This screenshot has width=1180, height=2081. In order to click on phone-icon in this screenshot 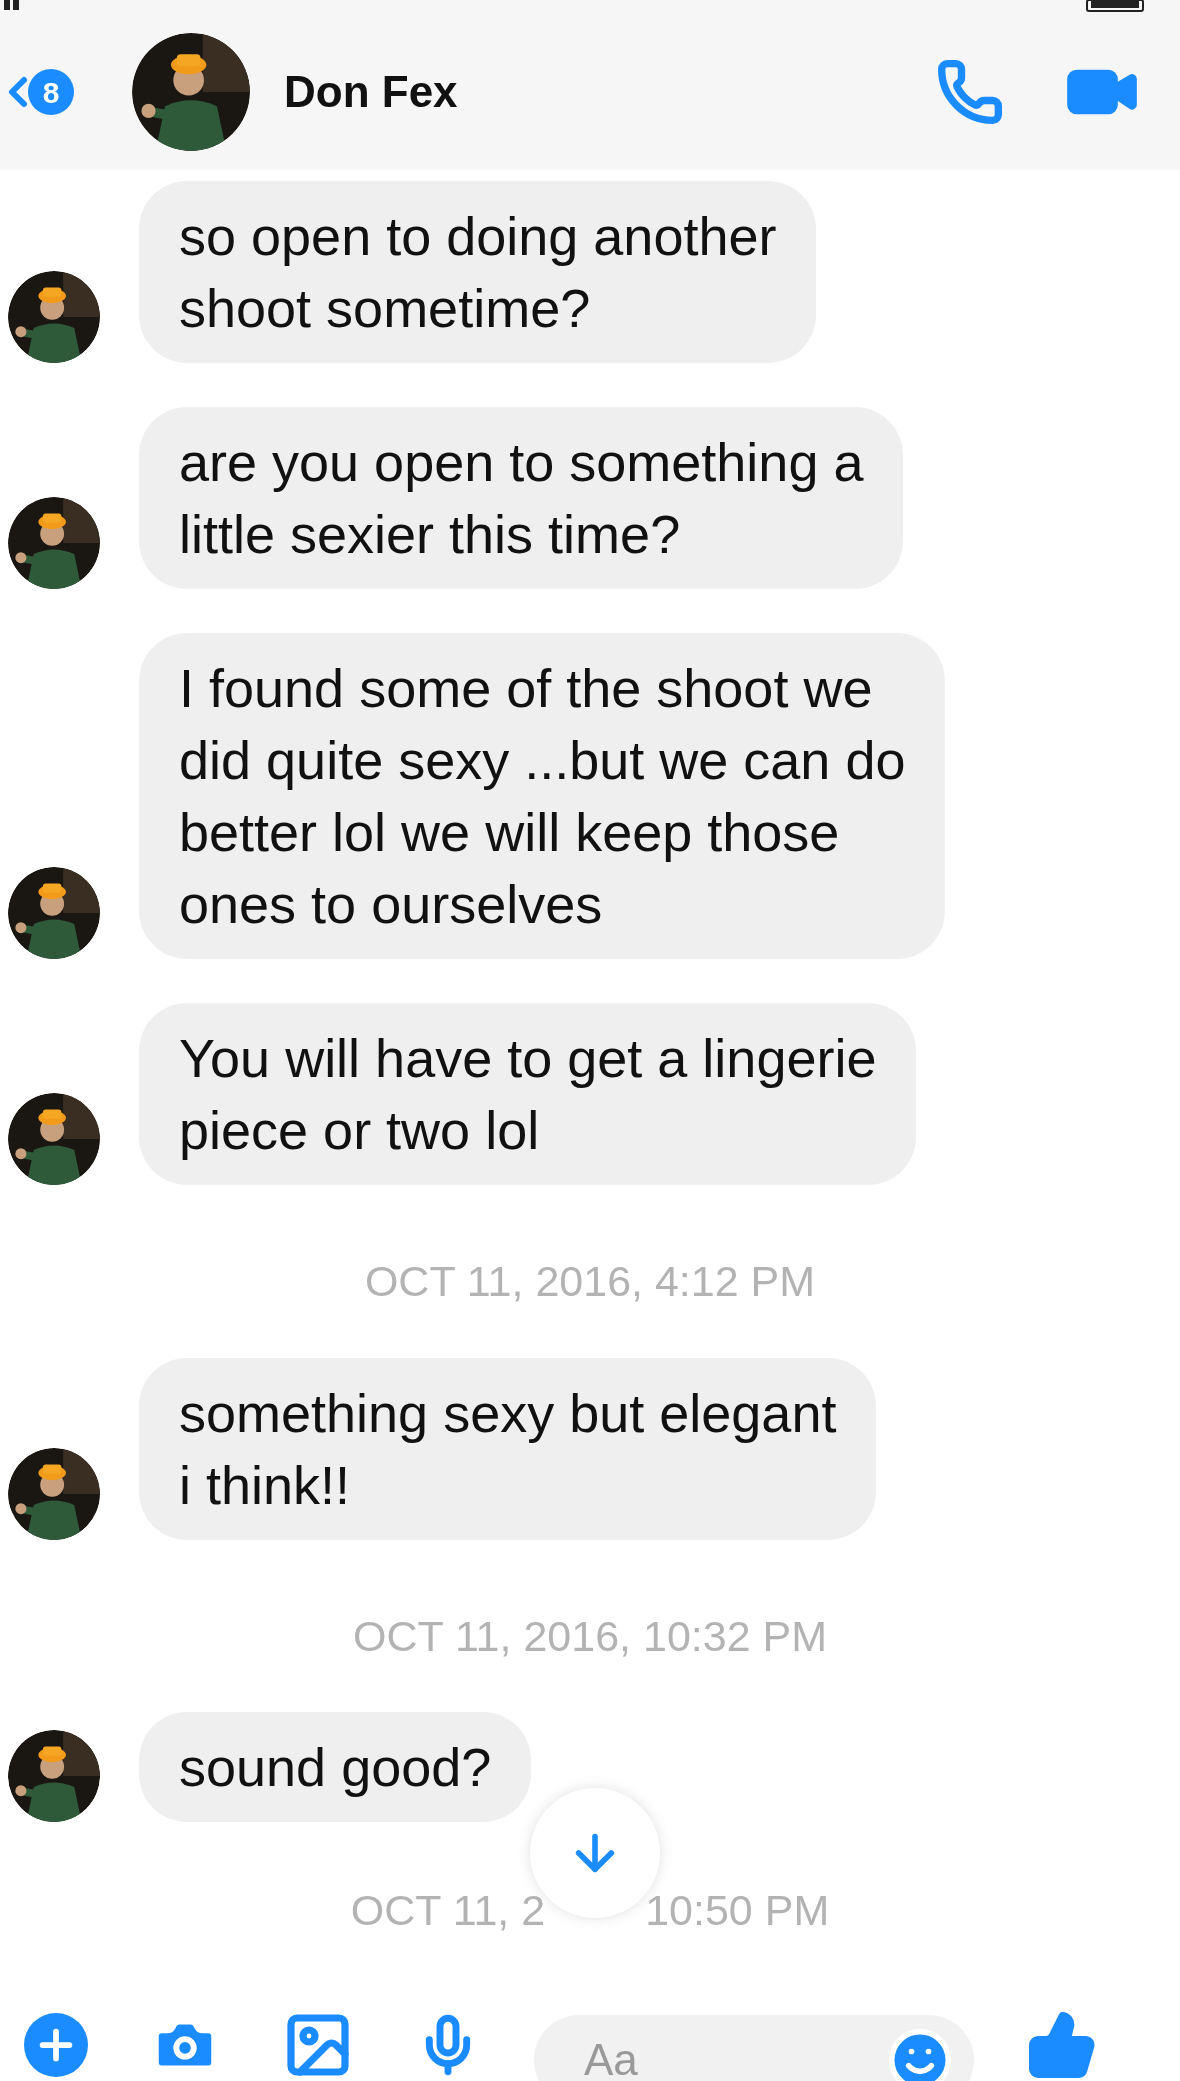, I will do `click(970, 92)`.